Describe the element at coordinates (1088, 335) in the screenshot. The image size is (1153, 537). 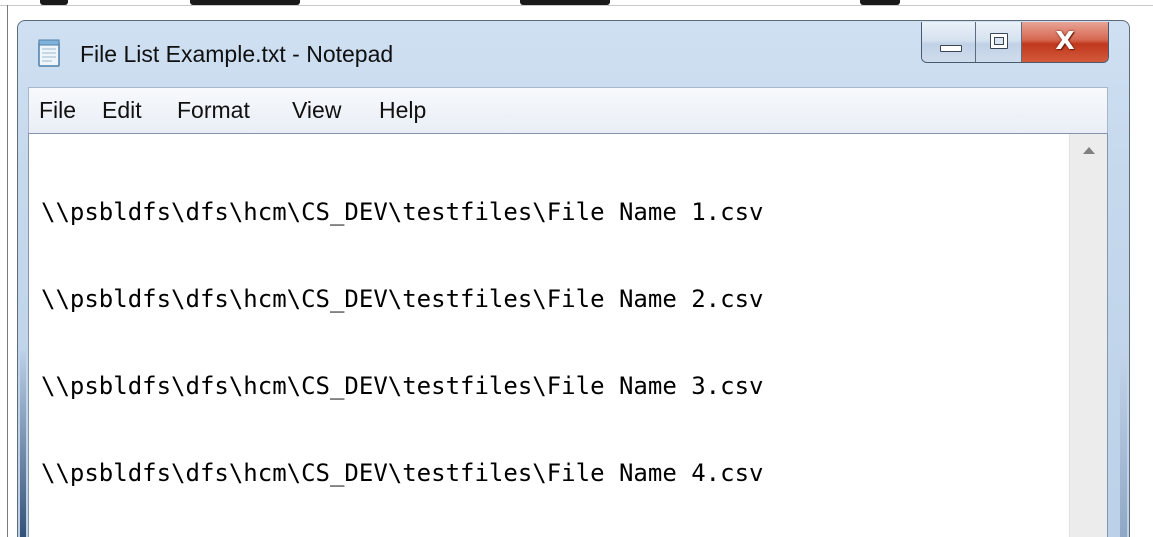
I see `vertical-scrollbar` at that location.